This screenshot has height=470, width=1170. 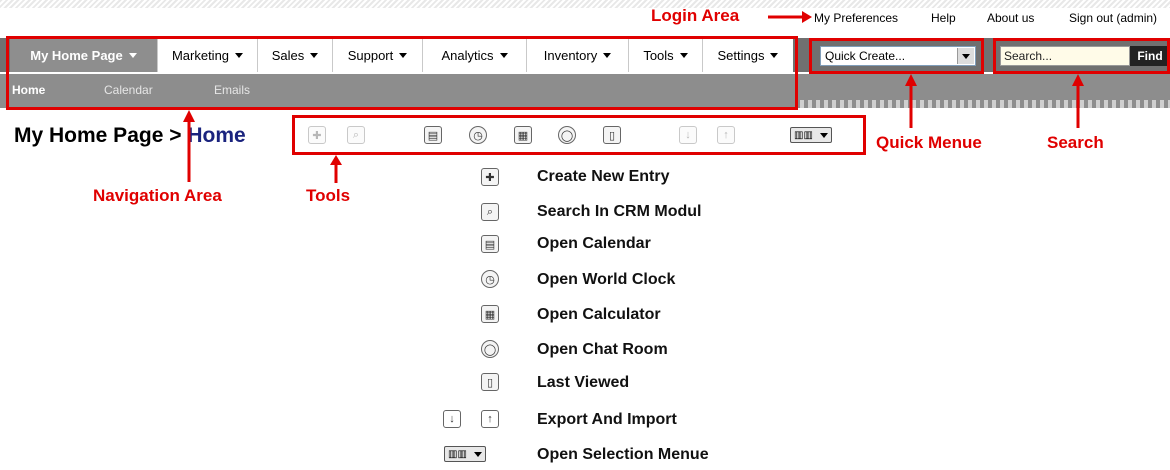 I want to click on legend-calculator-icon: ▦, so click(x=490, y=314).